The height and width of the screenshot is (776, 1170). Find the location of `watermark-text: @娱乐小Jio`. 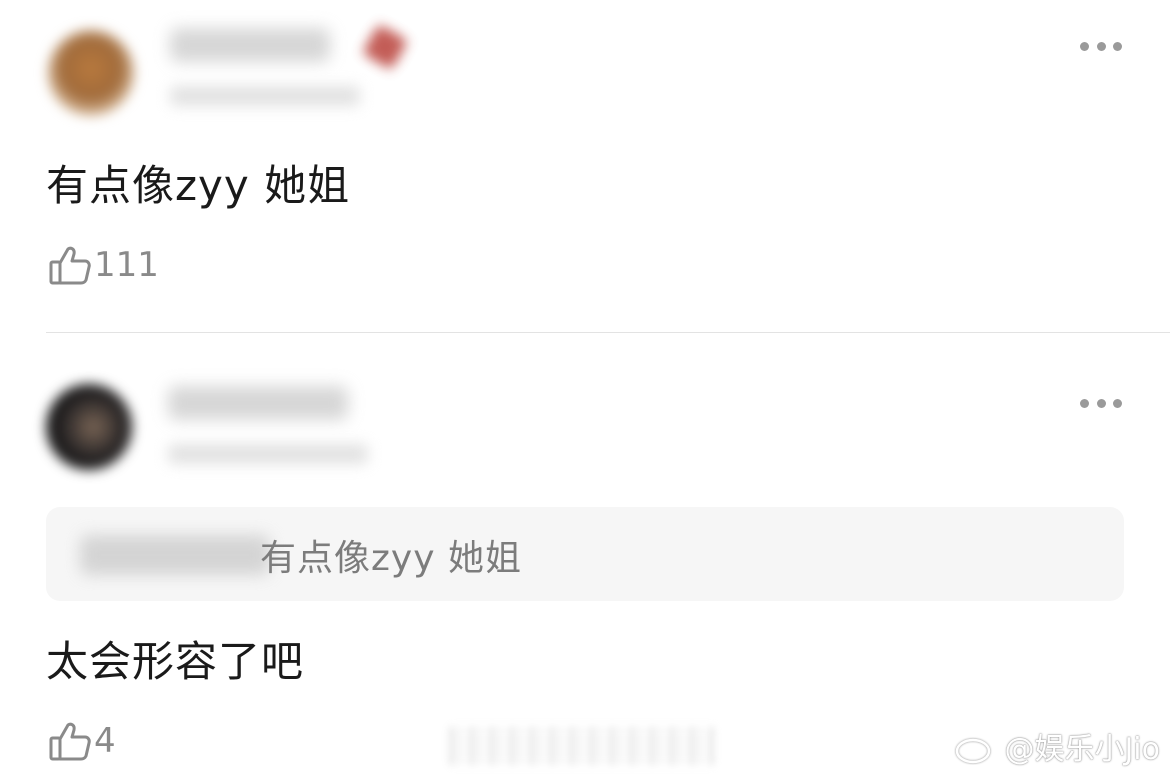

watermark-text: @娱乐小Jio is located at coordinates (1082, 749).